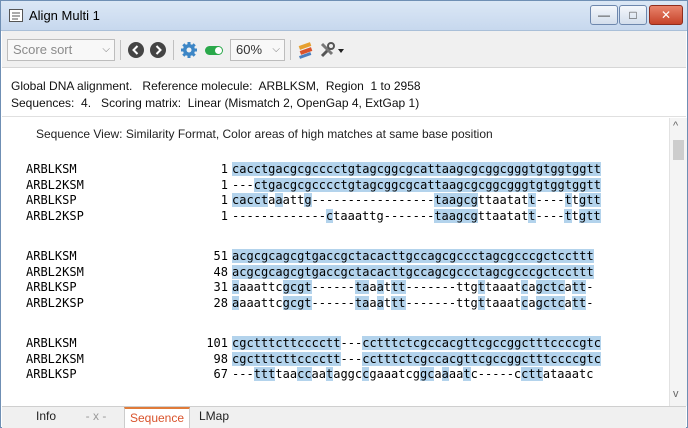  What do you see at coordinates (158, 50) in the screenshot?
I see `forward-arrow-icon` at bounding box center [158, 50].